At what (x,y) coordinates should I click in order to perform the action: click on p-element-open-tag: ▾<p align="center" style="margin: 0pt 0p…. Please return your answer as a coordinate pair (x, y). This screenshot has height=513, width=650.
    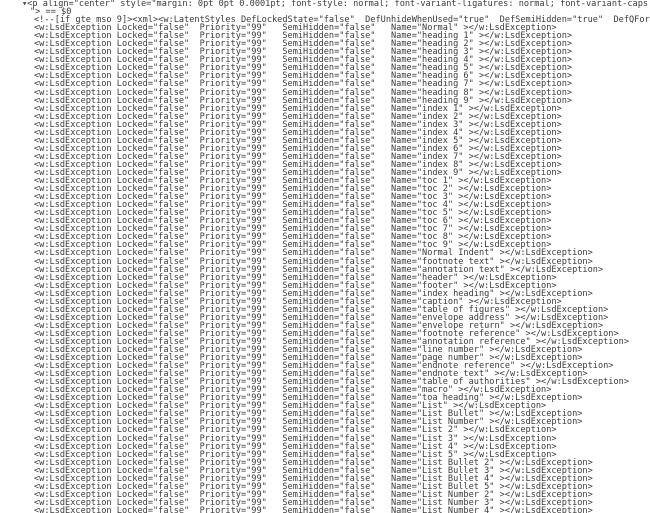
    Looking at the image, I should click on (325, 4).